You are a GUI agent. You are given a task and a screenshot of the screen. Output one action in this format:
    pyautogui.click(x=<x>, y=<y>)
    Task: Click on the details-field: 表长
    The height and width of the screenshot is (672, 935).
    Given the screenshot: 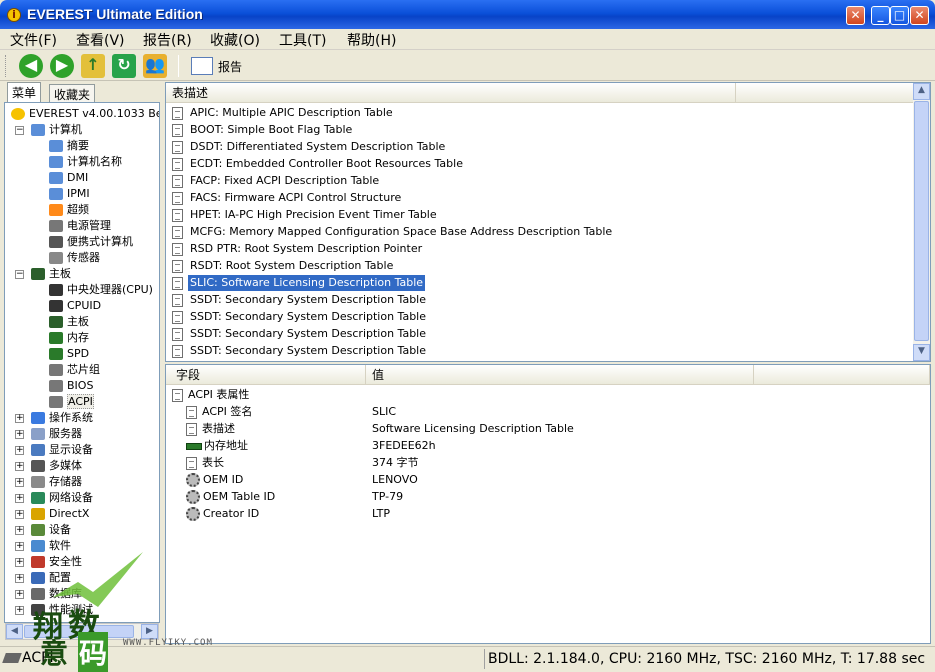 What is the action you would take?
    pyautogui.click(x=205, y=462)
    